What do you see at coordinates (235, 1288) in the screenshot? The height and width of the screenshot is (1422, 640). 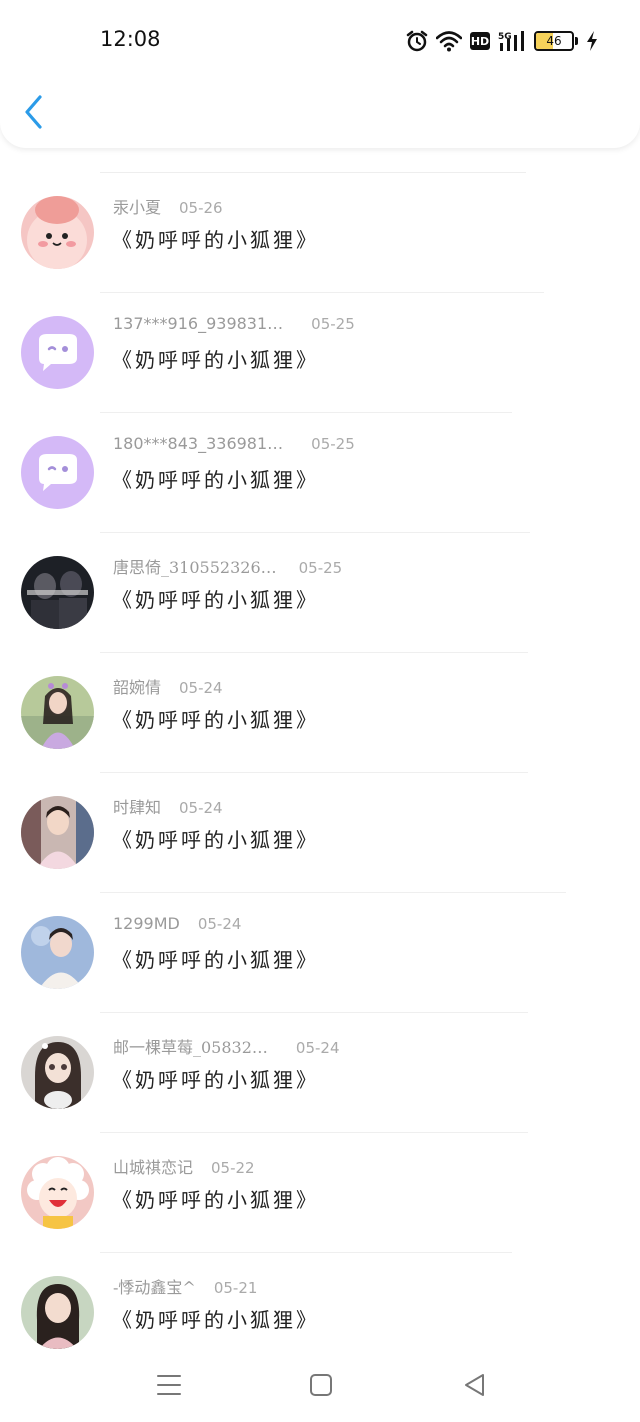 I see `message-date: 05-21` at bounding box center [235, 1288].